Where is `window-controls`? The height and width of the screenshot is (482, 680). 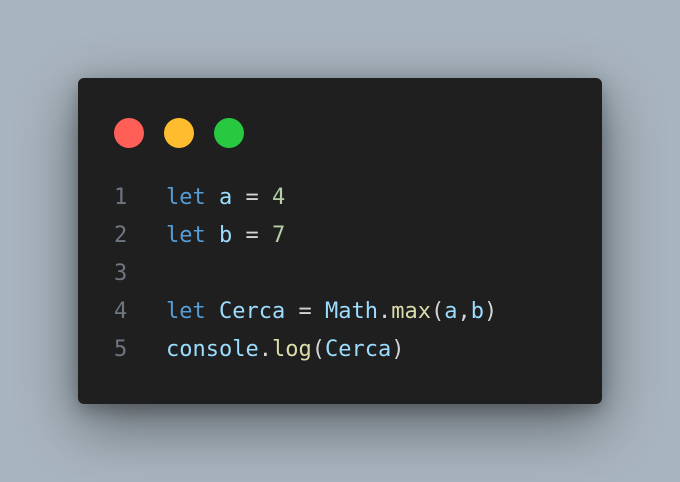 window-controls is located at coordinates (179, 133).